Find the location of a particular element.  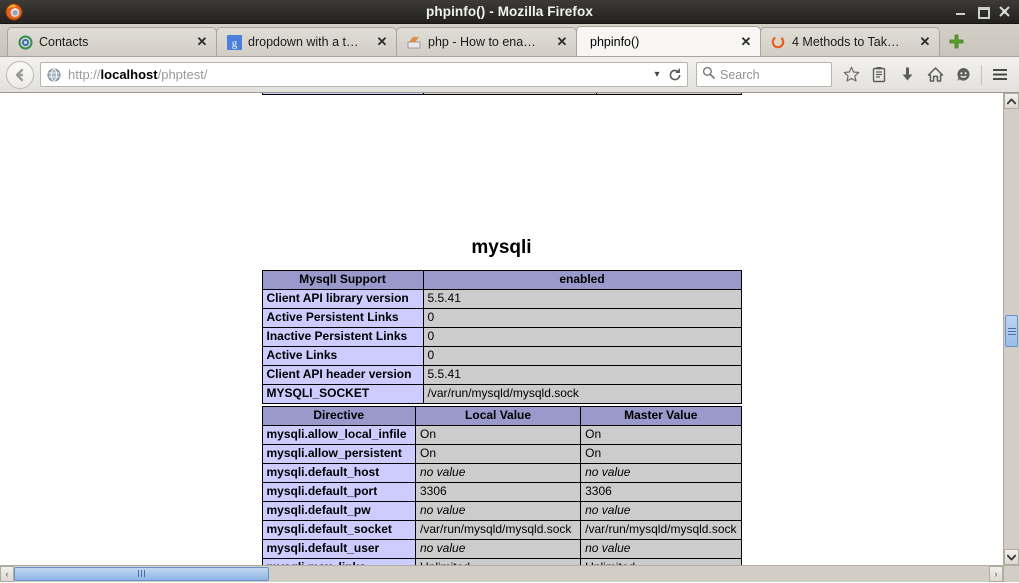

contacts-favicon-icon is located at coordinates (25, 42).